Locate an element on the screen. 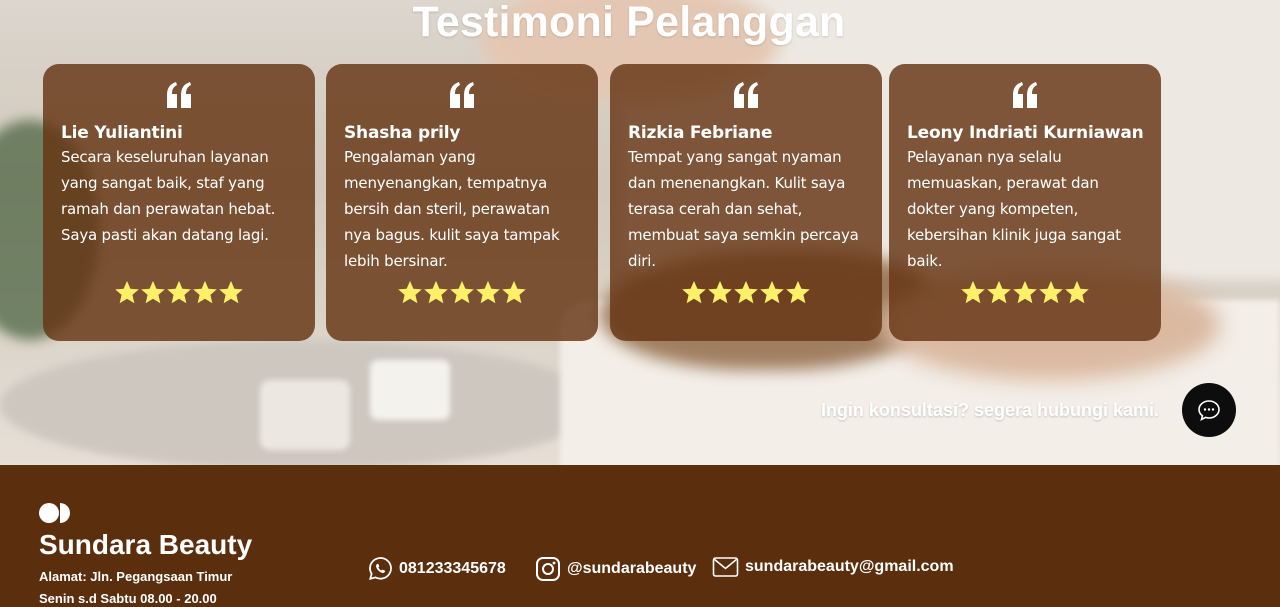  address-text: Alamat: Jln. Pegangsaan Timur is located at coordinates (136, 576).